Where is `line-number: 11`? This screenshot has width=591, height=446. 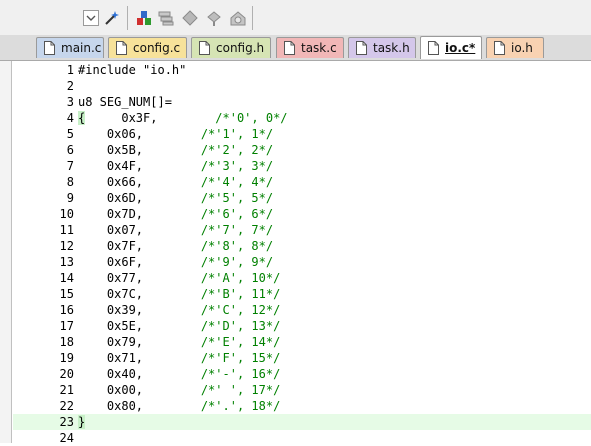 line-number: 11 is located at coordinates (66, 230).